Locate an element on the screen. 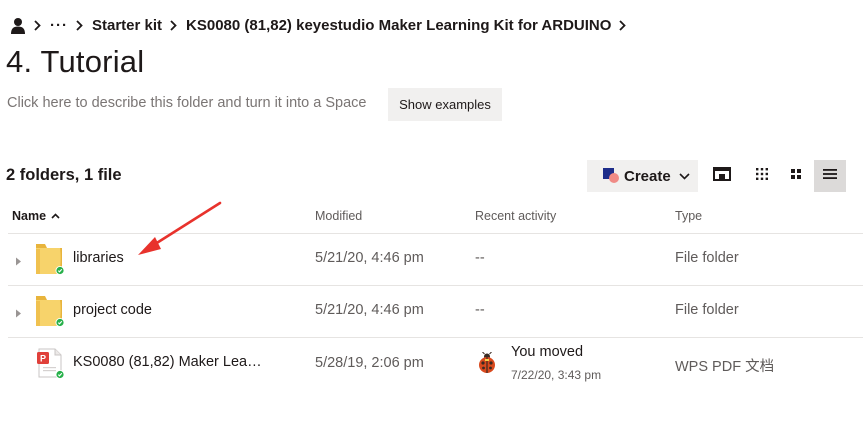 Image resolution: width=868 pixels, height=424 pixels. sort-ascending-icon is located at coordinates (55, 216).